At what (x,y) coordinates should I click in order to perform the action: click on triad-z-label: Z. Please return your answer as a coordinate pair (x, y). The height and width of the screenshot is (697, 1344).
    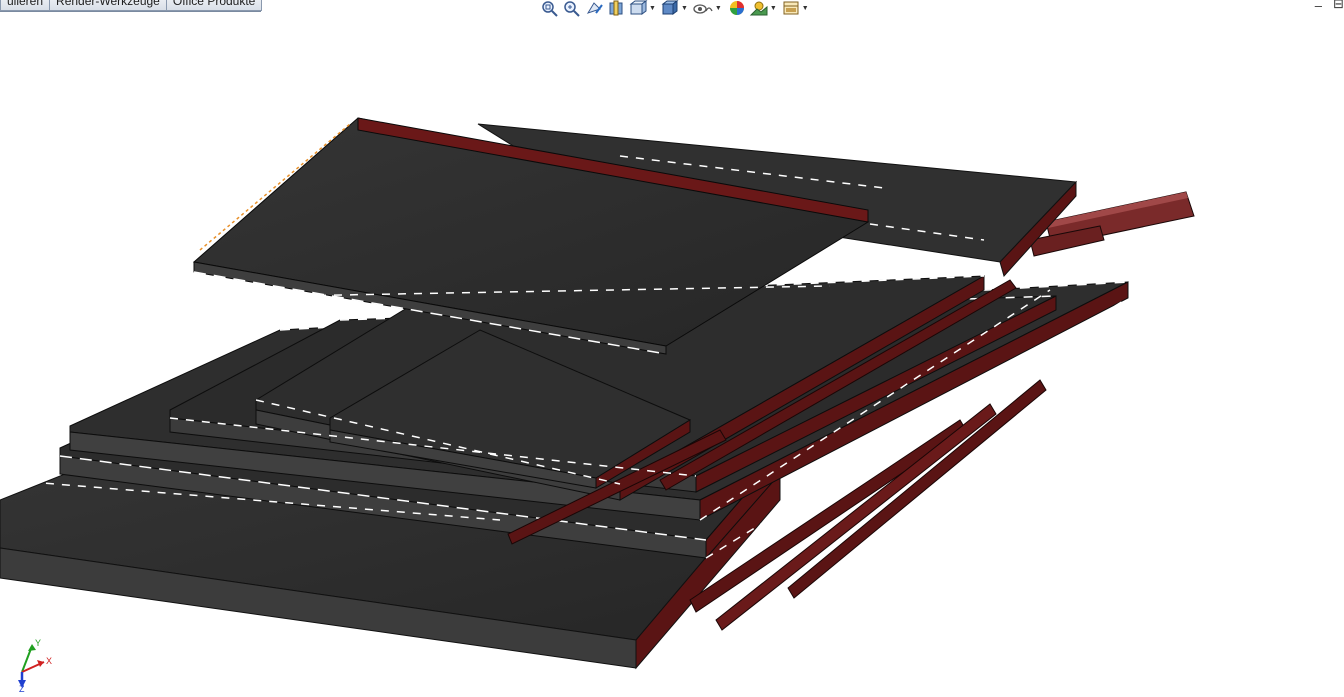
    Looking at the image, I should click on (22, 688).